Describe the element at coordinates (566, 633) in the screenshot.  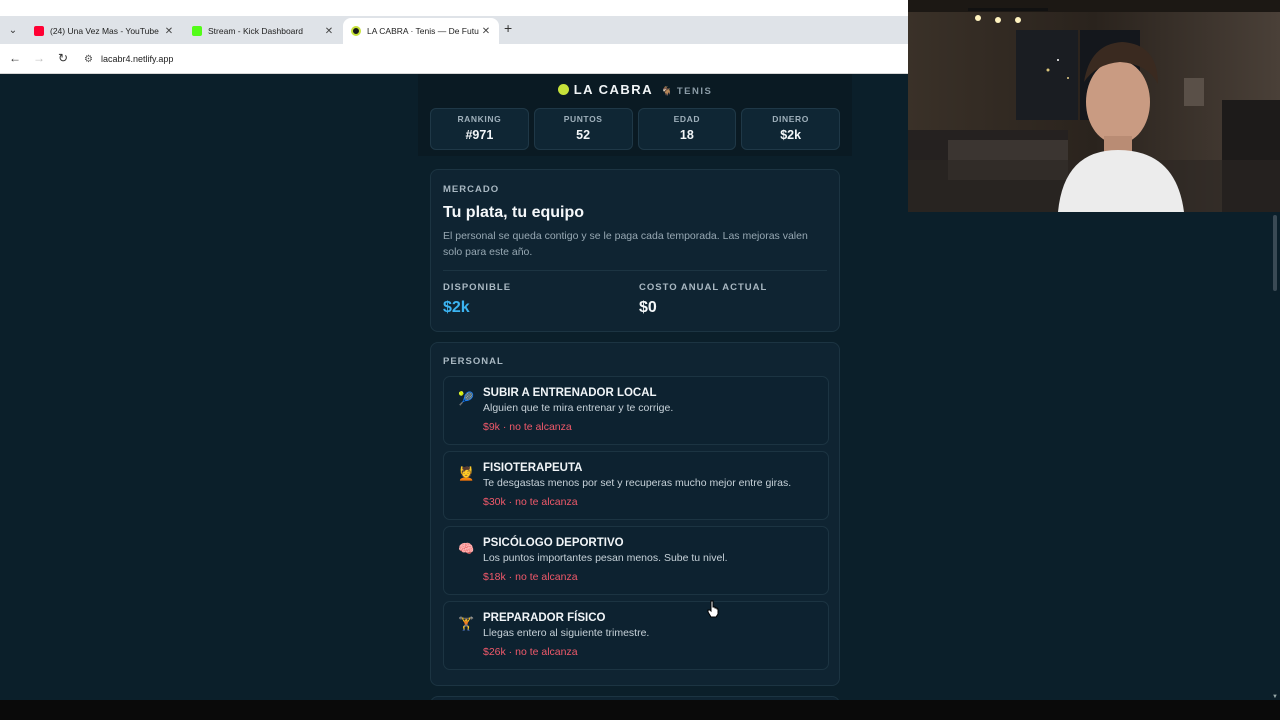
I see `staff-description: Llegas entero al siguiente trimestre.` at that location.